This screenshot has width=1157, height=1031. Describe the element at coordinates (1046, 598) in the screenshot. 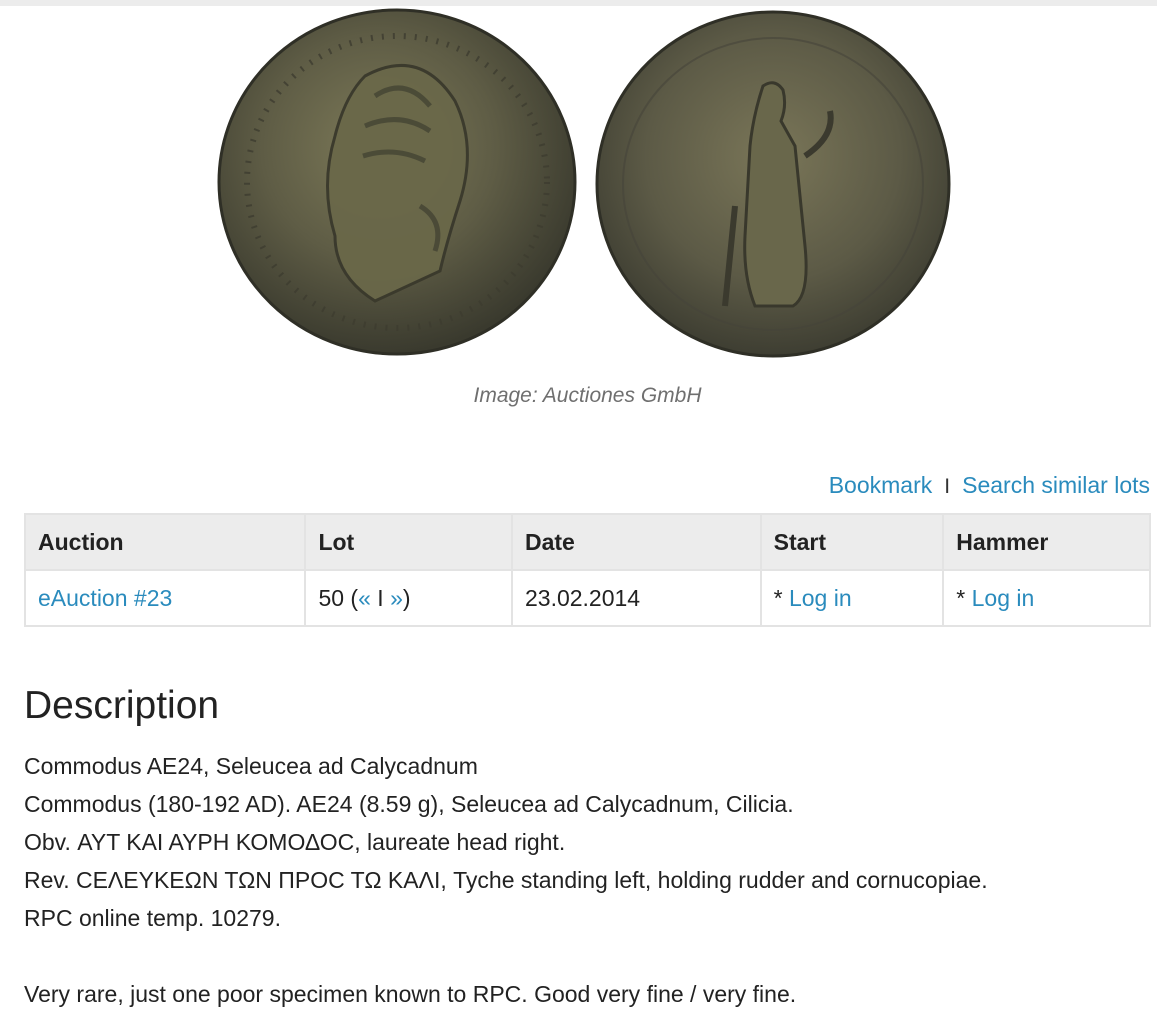

I see `cell-hammer: * Log in` at that location.